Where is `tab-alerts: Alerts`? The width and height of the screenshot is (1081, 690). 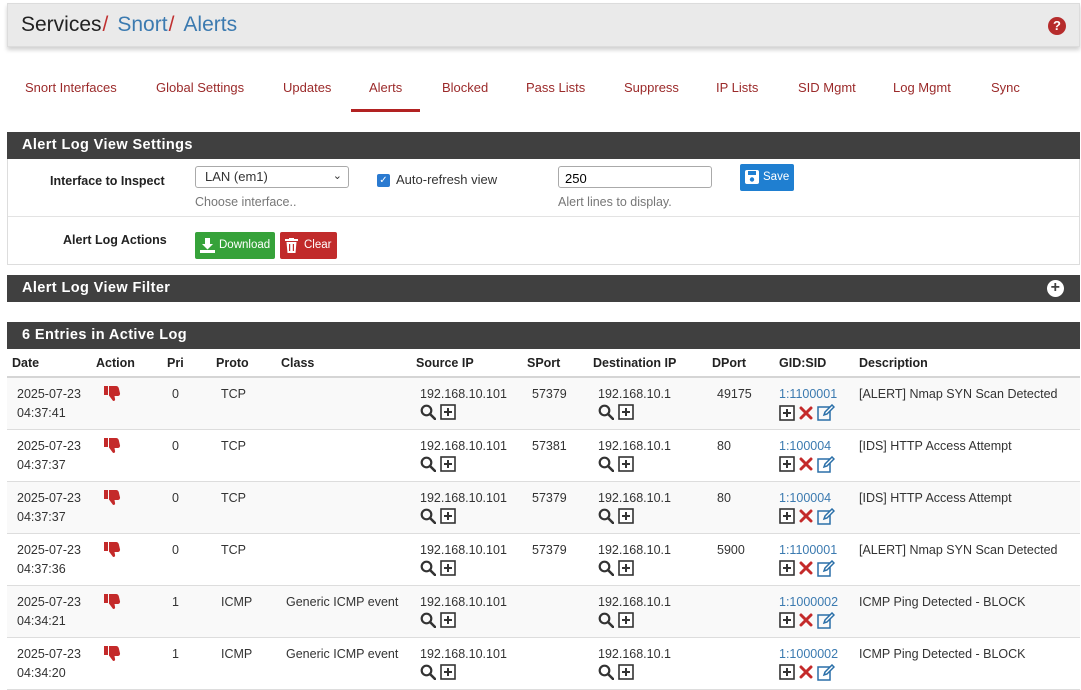 tab-alerts: Alerts is located at coordinates (385, 95).